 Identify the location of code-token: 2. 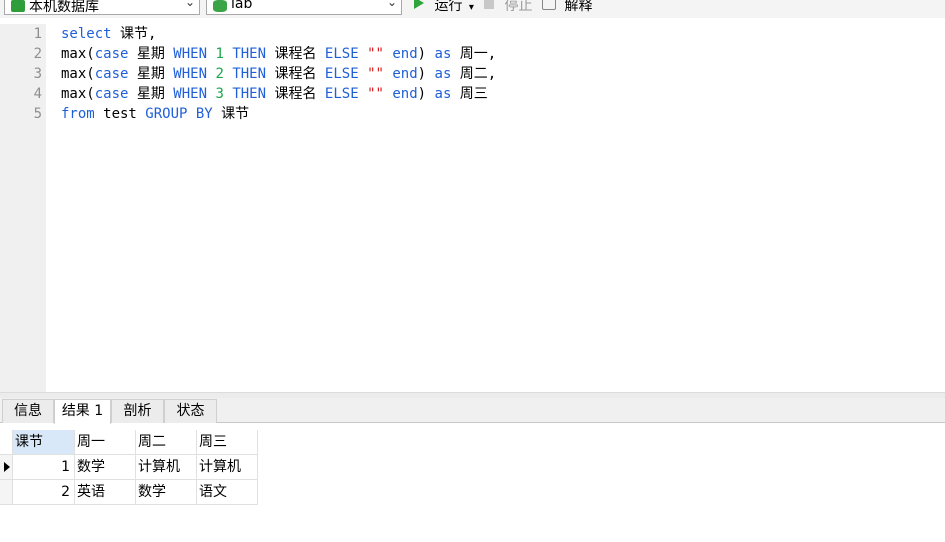
(219, 74).